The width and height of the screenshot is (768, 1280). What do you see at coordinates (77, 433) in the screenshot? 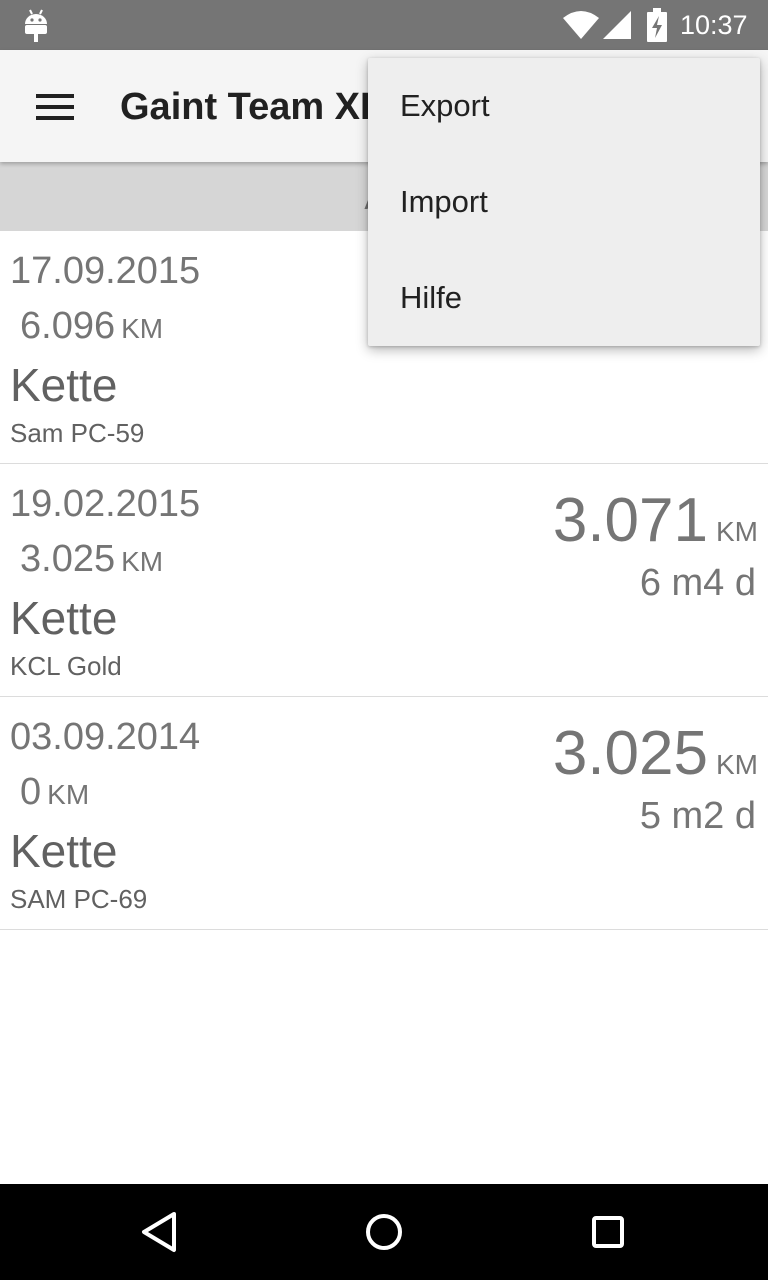
I see `part-model: Sam PC-59` at bounding box center [77, 433].